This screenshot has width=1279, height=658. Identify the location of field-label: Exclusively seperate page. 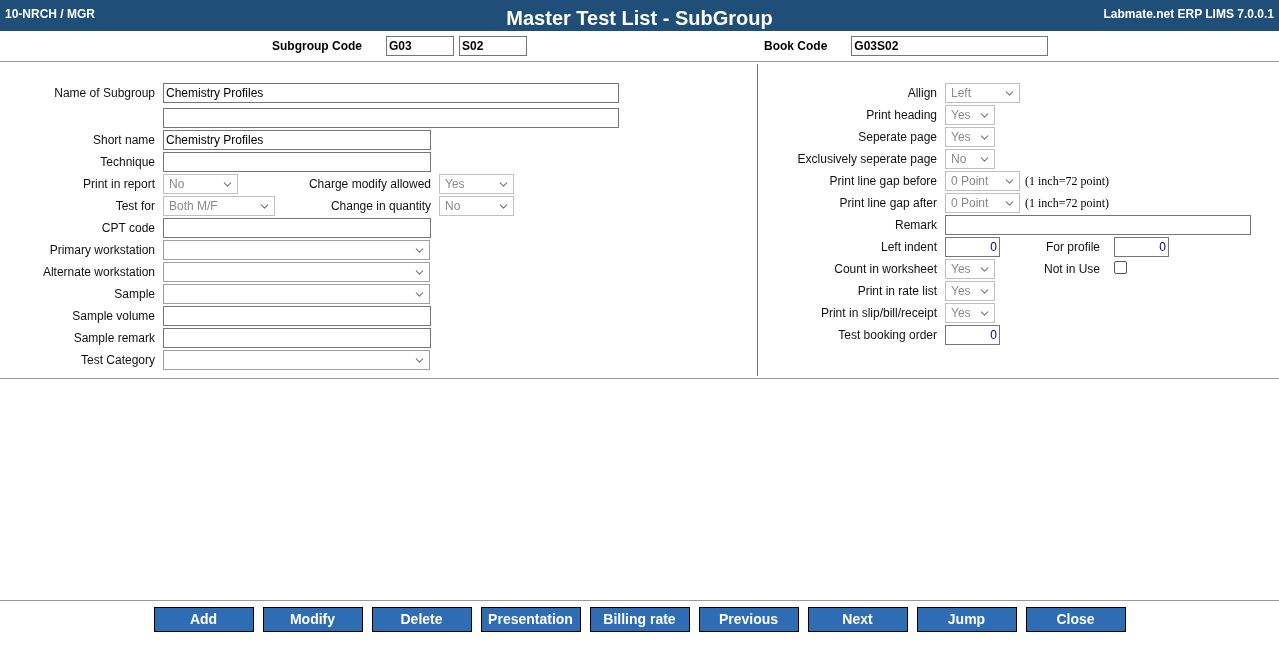
(867, 159).